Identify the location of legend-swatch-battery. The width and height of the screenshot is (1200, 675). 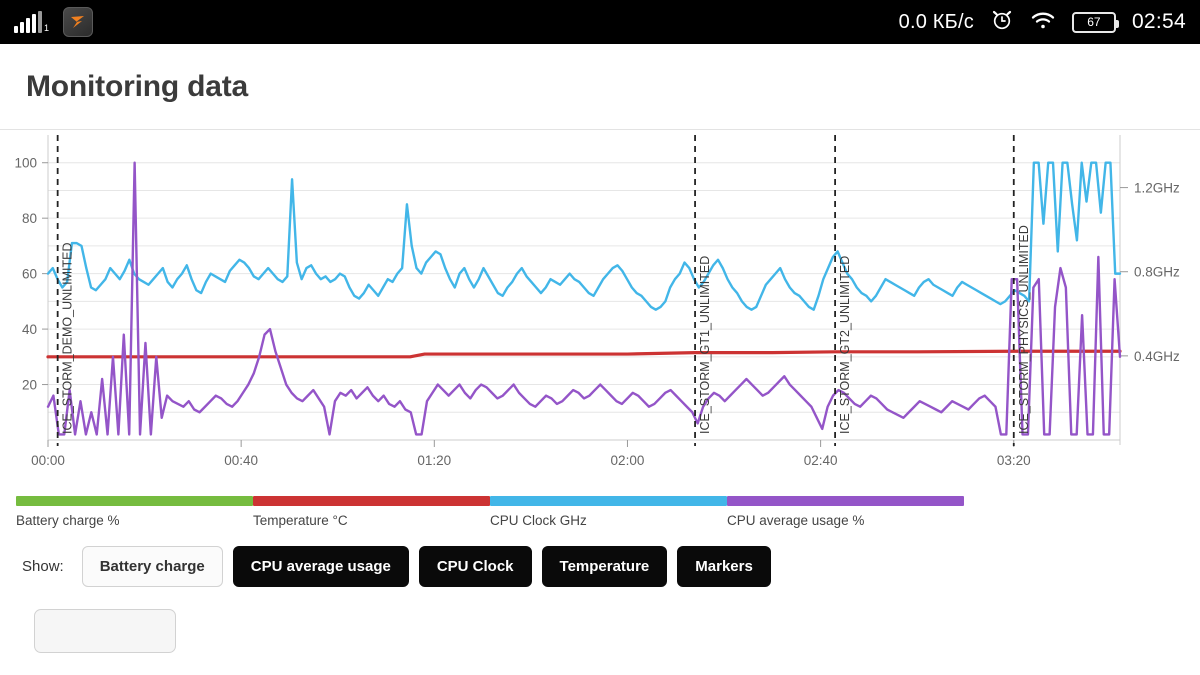
(134, 501).